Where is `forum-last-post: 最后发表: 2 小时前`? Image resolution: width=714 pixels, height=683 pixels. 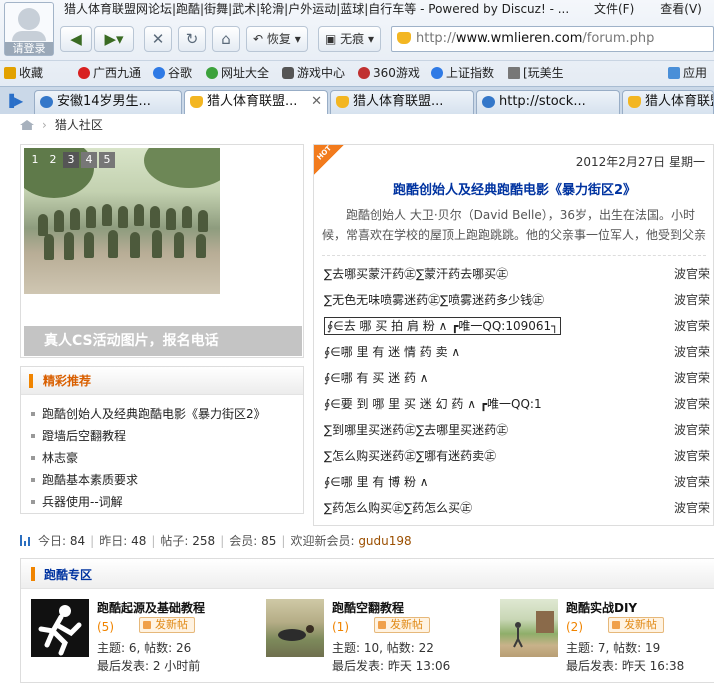 forum-last-post: 最后发表: 2 小时前 is located at coordinates (148, 665).